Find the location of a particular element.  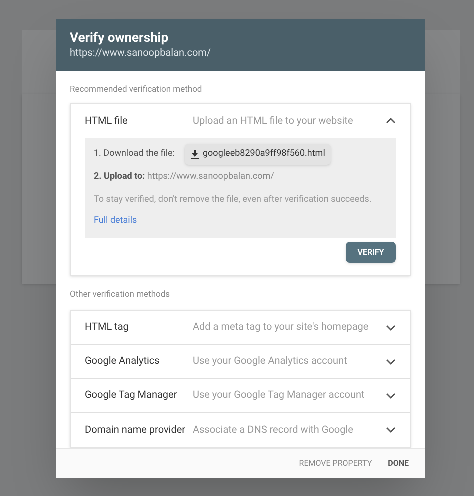

method-description: Add a meta tag to your site's homepage is located at coordinates (281, 328).